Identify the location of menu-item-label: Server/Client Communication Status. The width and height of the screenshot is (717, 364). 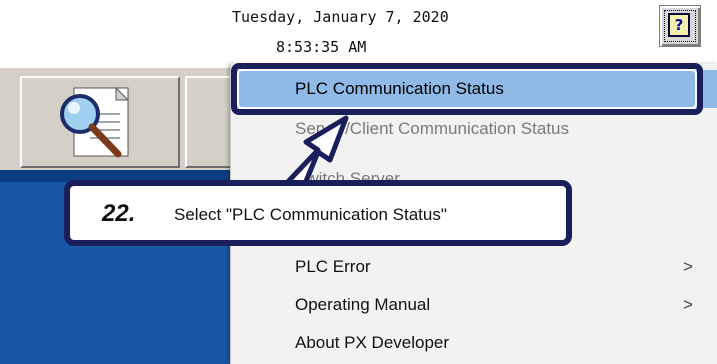
(432, 128).